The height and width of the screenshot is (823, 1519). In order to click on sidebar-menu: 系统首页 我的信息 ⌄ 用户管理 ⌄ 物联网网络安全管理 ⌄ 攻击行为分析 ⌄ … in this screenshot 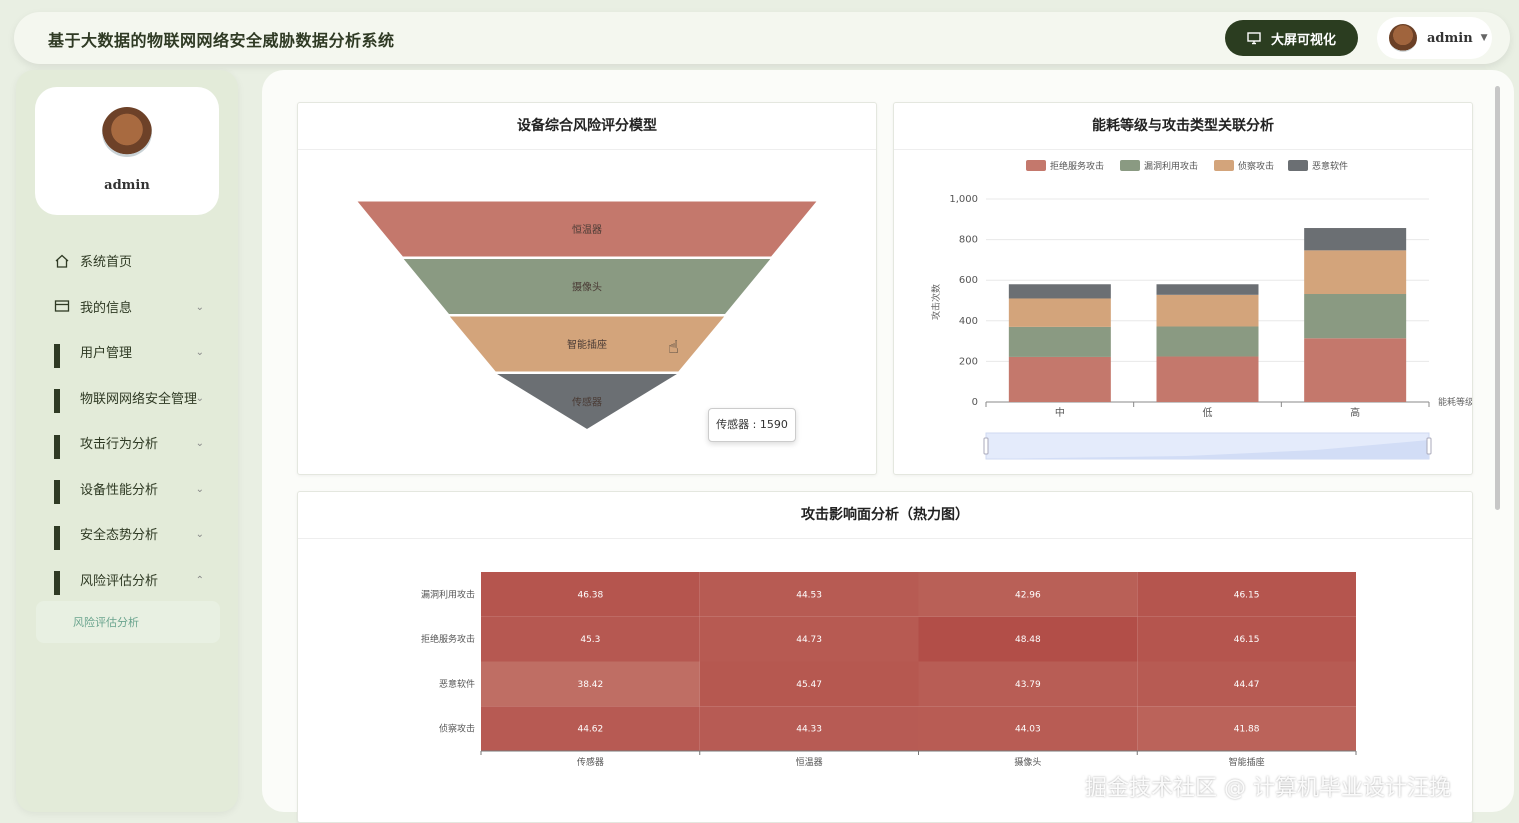, I will do `click(127, 420)`.